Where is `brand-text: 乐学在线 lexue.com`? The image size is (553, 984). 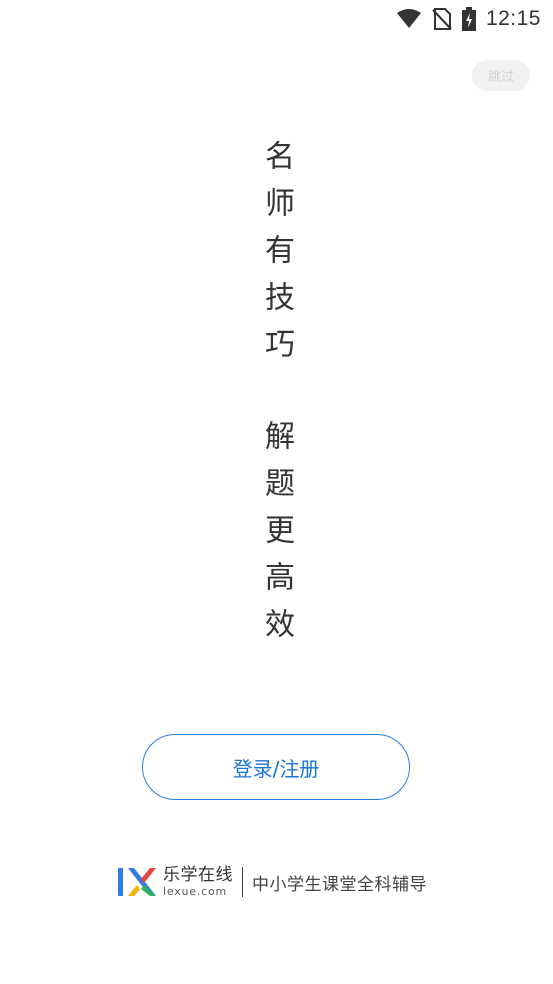
brand-text: 乐学在线 lexue.com is located at coordinates (198, 881).